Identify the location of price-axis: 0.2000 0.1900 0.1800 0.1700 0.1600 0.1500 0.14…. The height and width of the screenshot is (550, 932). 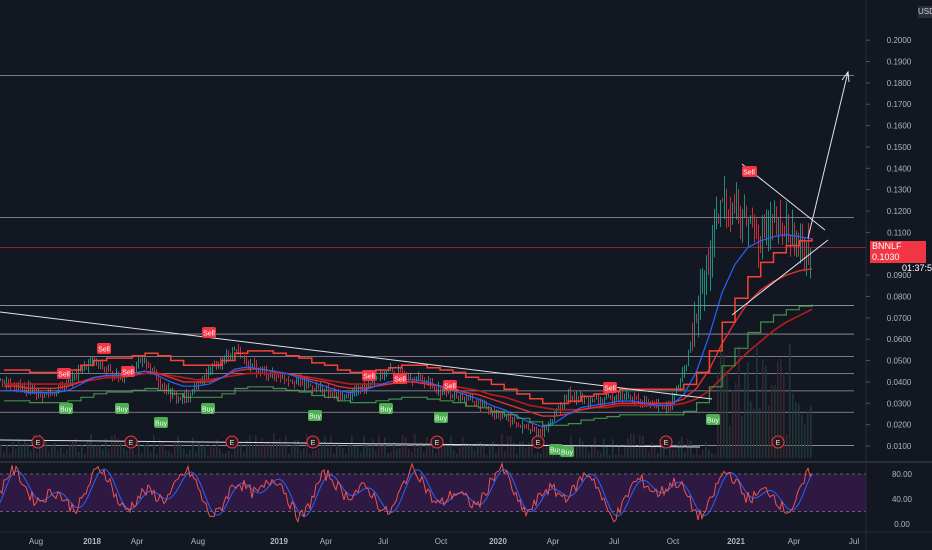
(889, 275).